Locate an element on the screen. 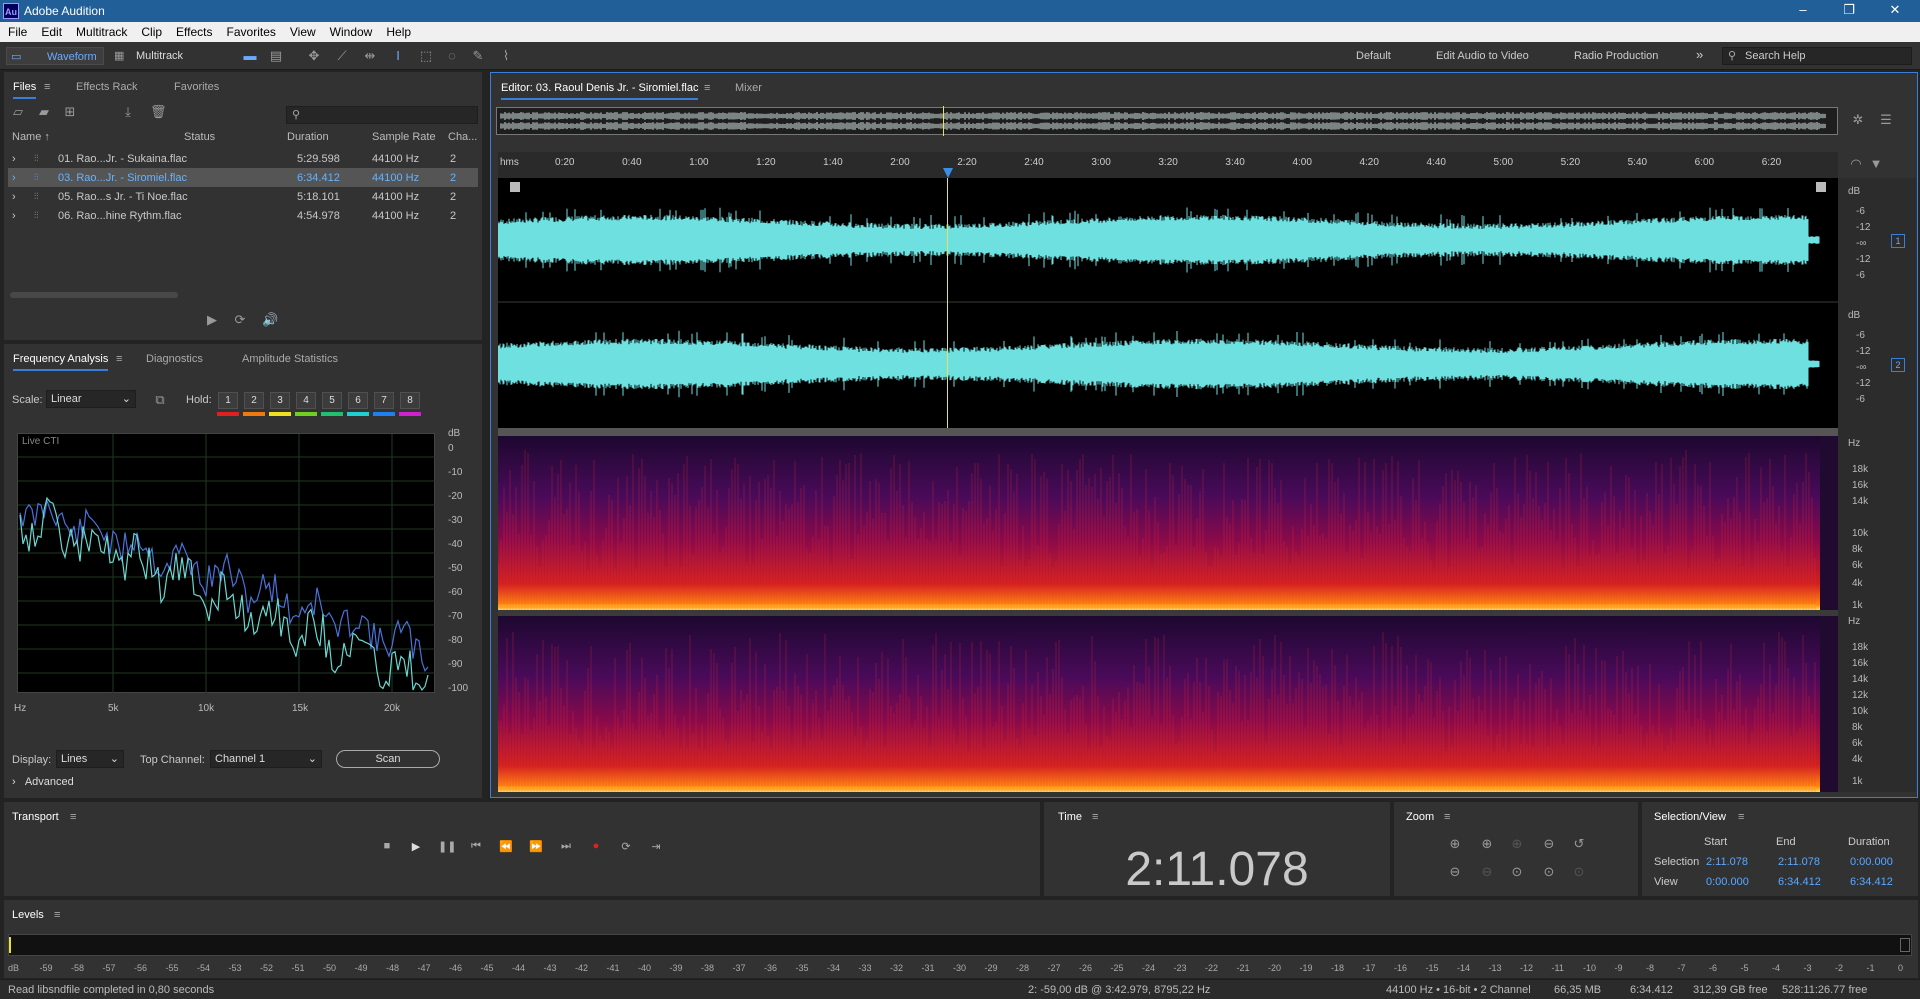  tab-diagnostics: Diagnostics is located at coordinates (174, 359).